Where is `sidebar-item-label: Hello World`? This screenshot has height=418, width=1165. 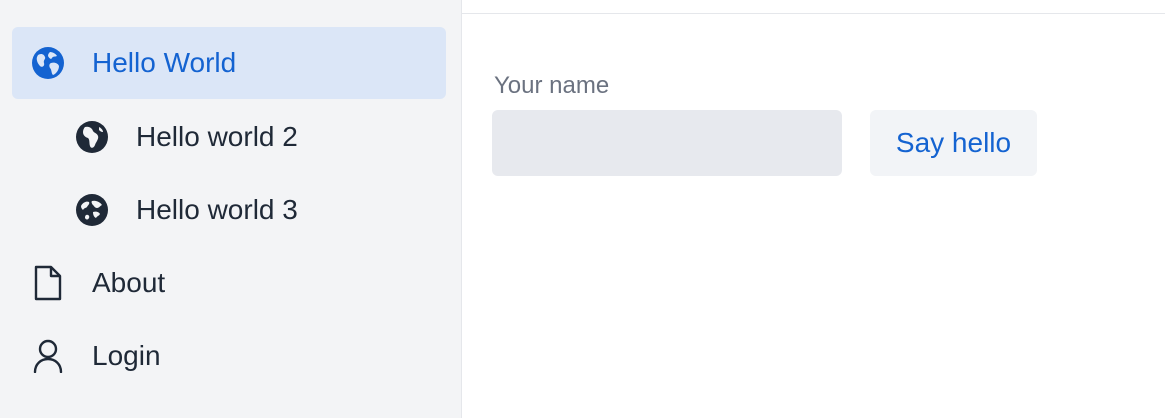
sidebar-item-label: Hello World is located at coordinates (164, 62).